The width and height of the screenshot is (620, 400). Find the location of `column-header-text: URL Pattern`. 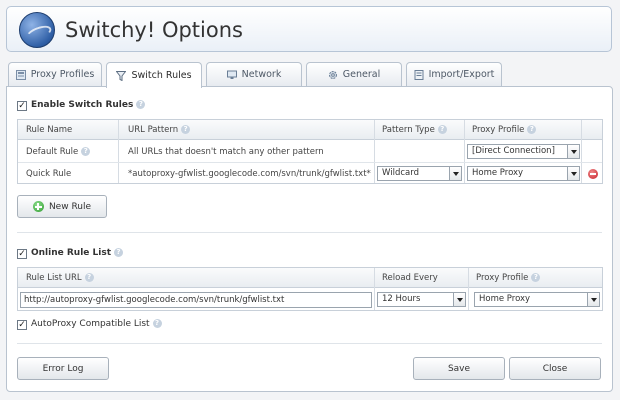

column-header-text: URL Pattern is located at coordinates (153, 130).